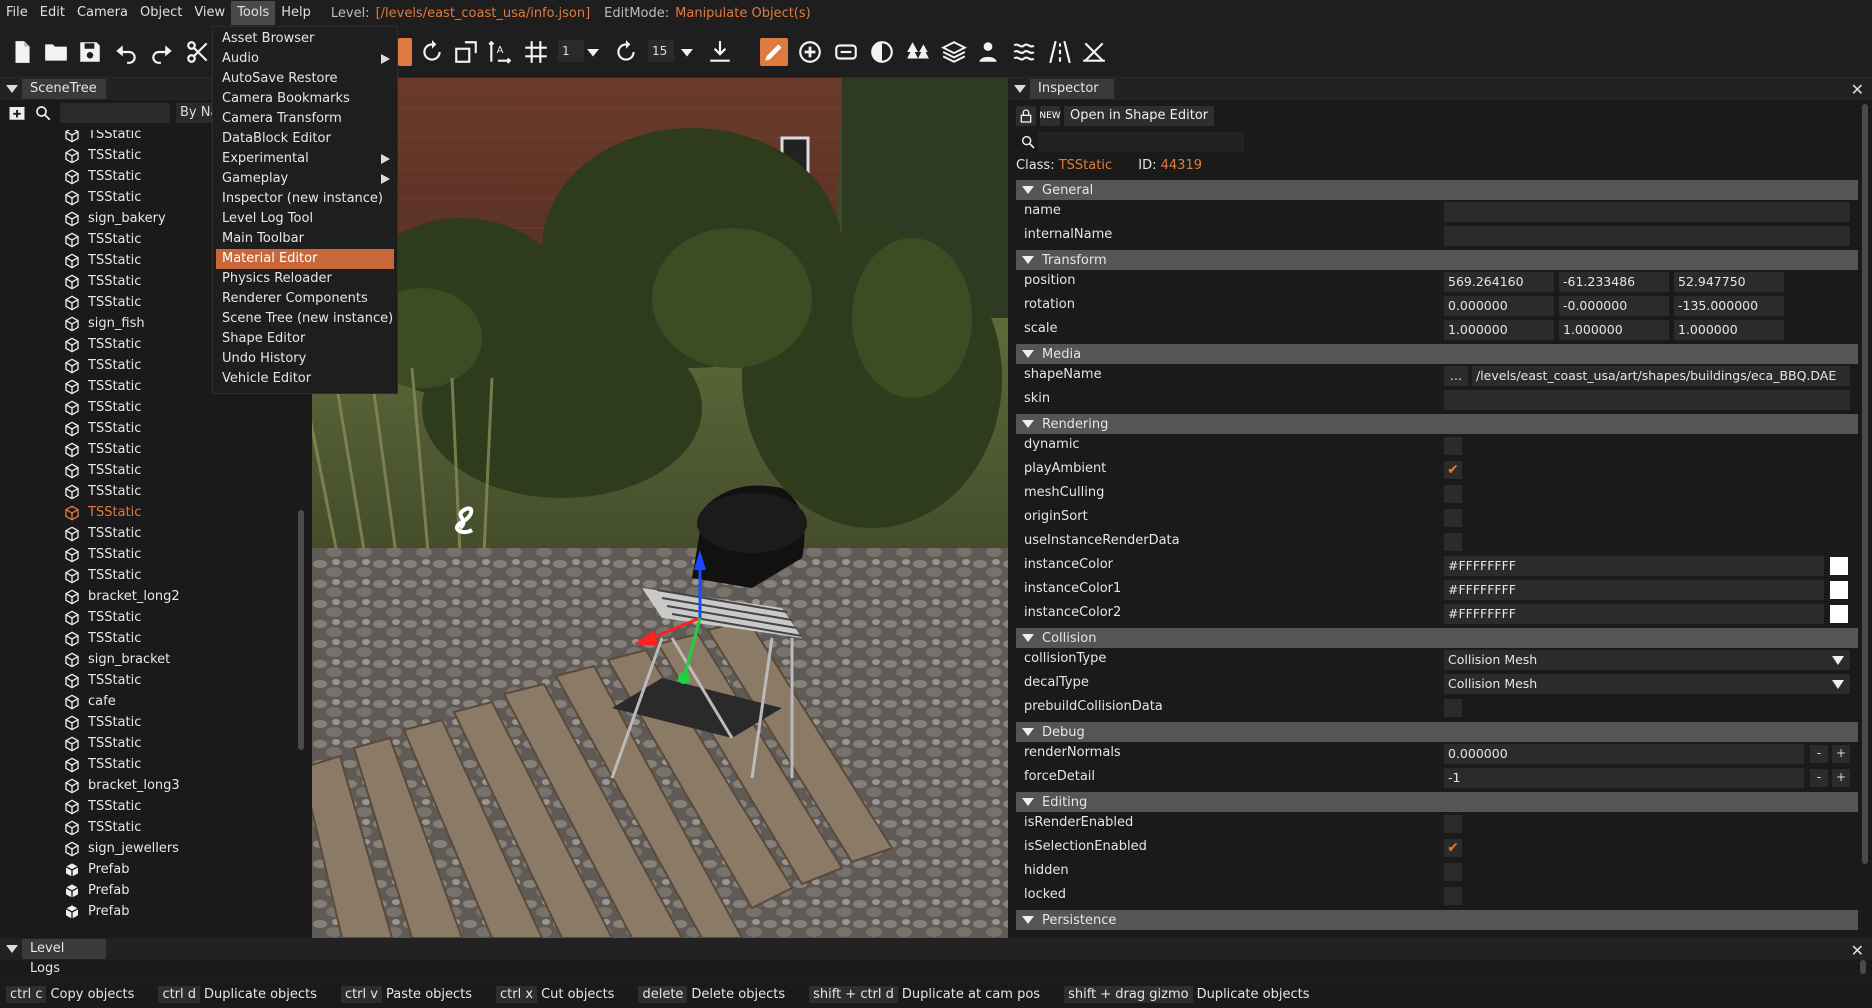 The image size is (1872, 1008). I want to click on undo-icon, so click(126, 52).